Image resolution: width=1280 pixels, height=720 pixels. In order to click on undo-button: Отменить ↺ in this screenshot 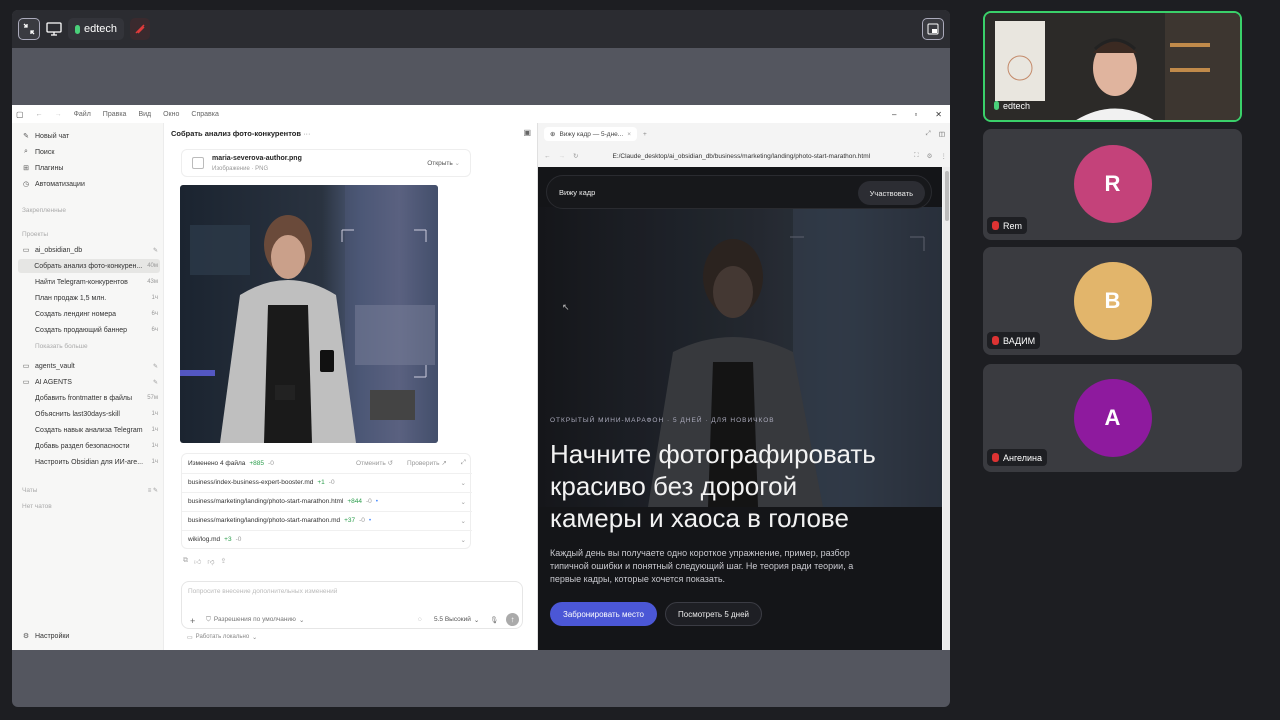, I will do `click(374, 463)`.